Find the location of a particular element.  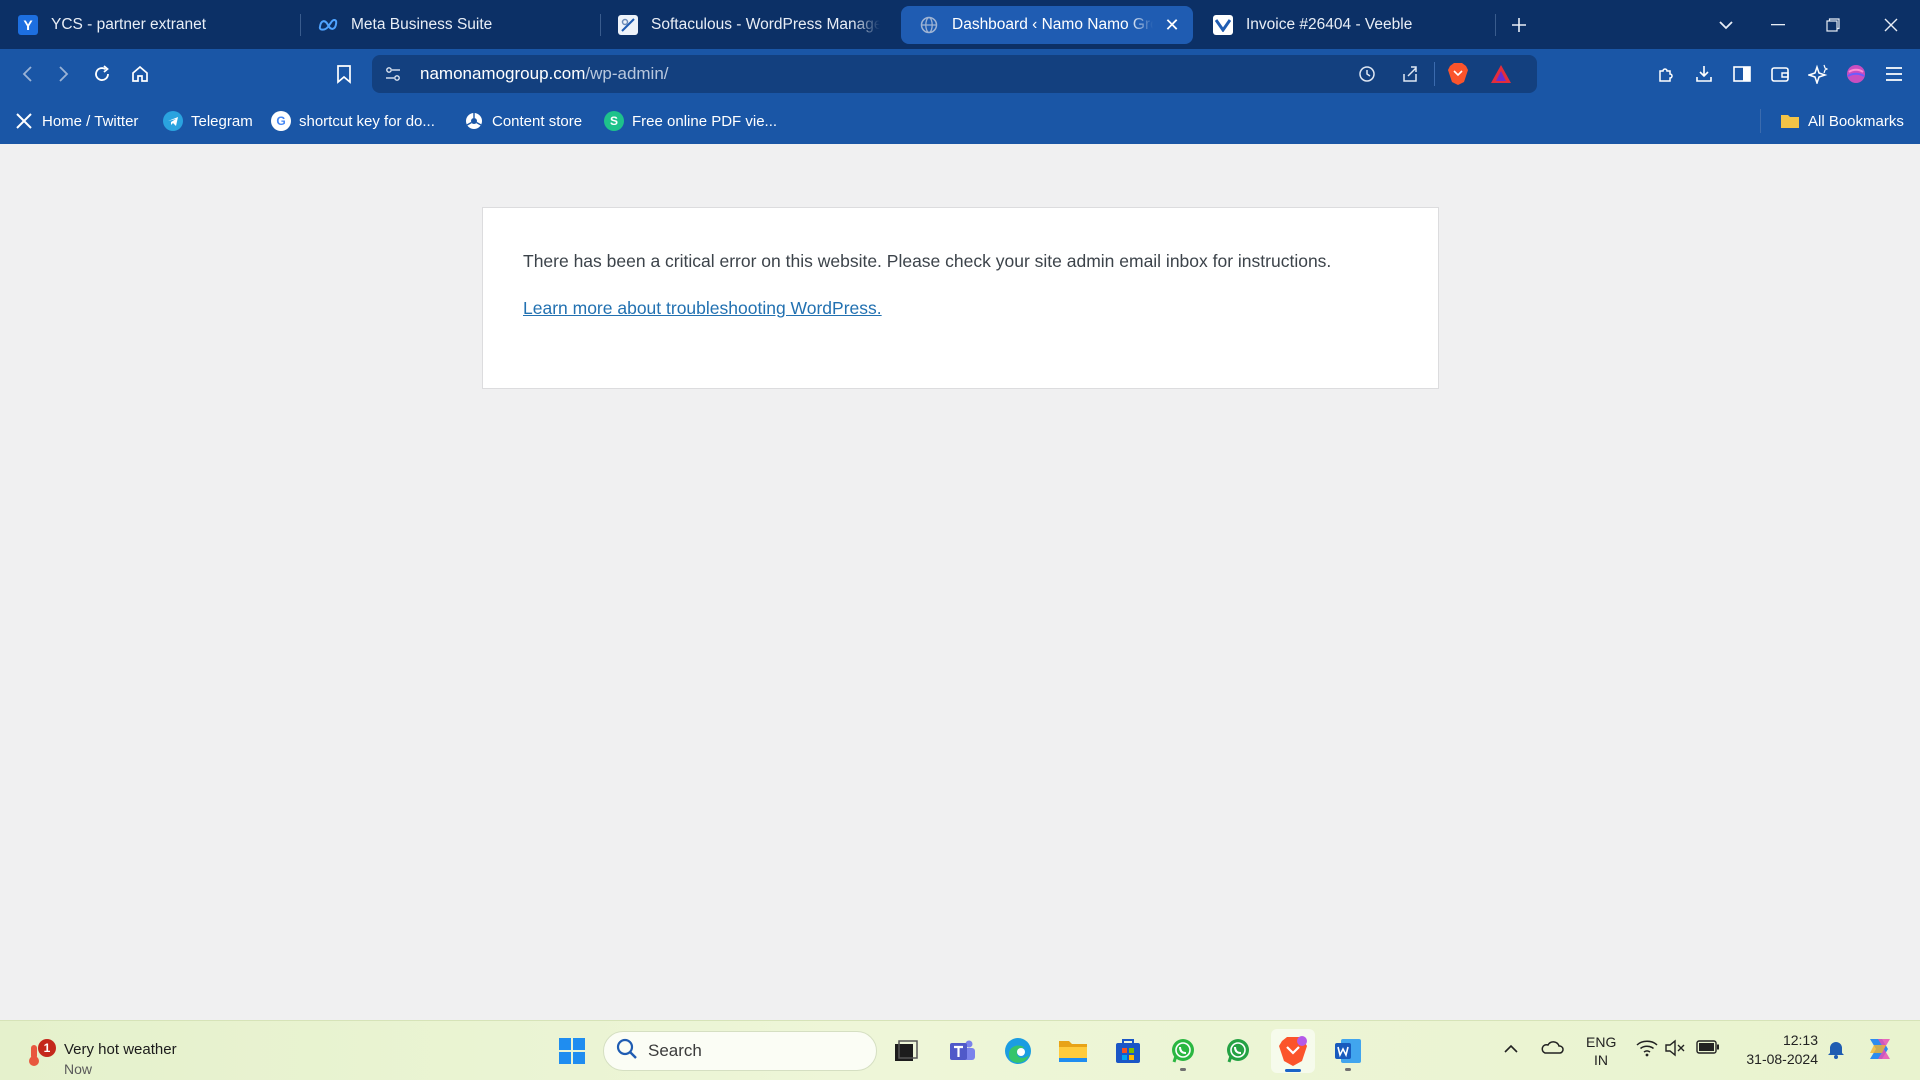

all-bookmarks-button: All Bookmarks is located at coordinates (1842, 121).